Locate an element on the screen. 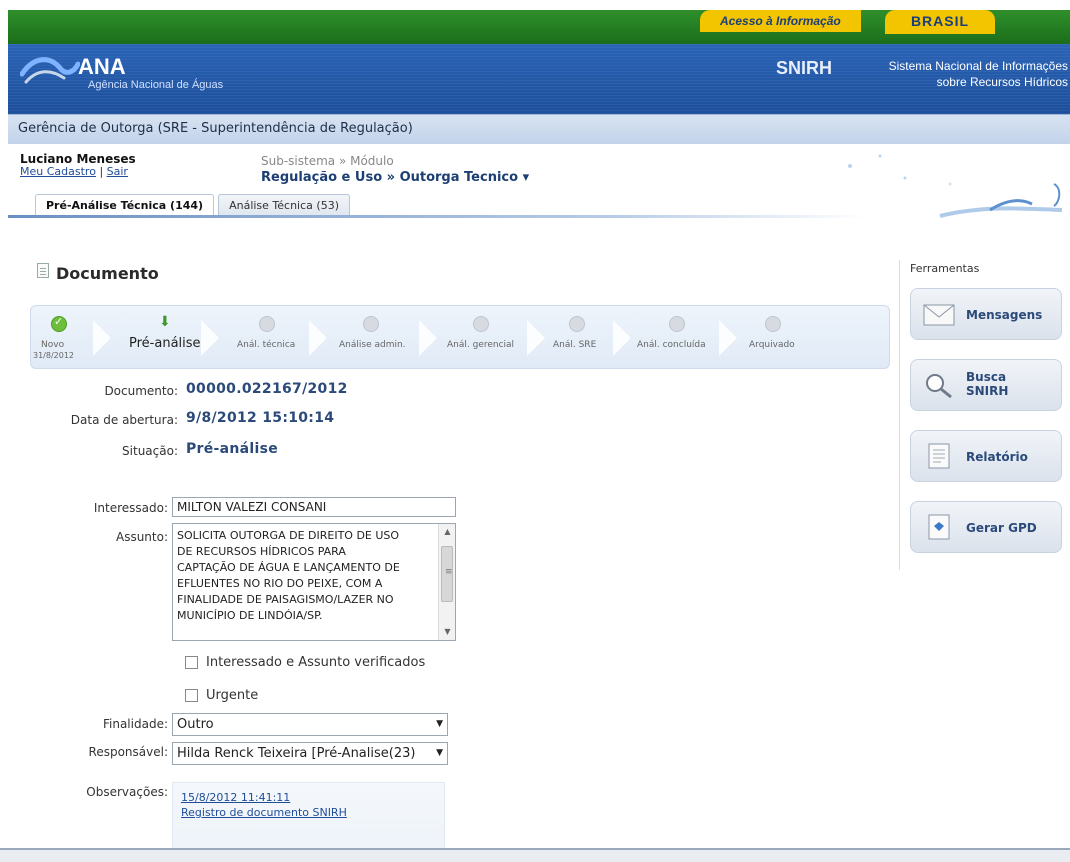 Image resolution: width=1070 pixels, height=862 pixels. assunto-line: EFLUENTES NO RIO DO PEIXE, COM A is located at coordinates (280, 583).